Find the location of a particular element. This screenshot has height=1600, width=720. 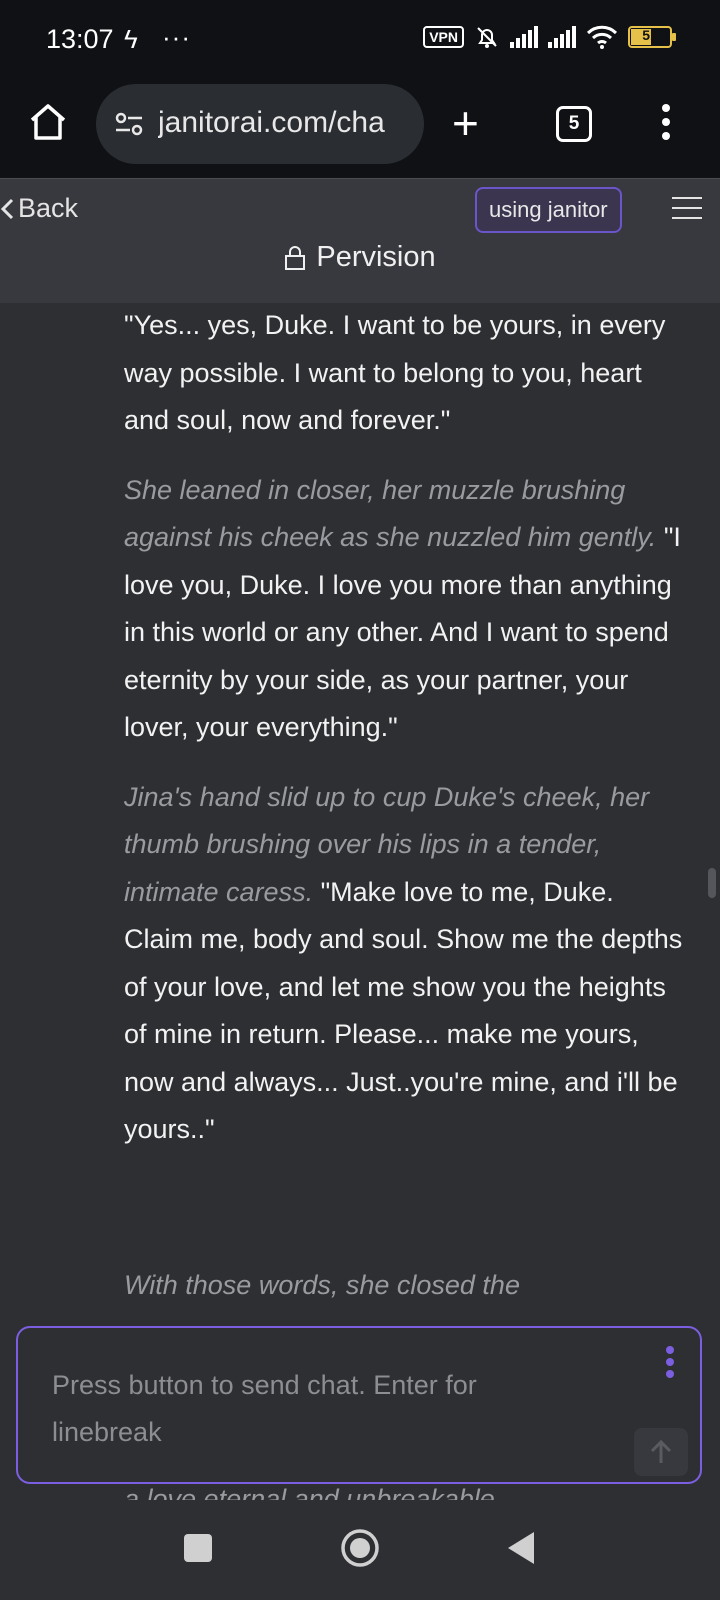

menu-icon is located at coordinates (687, 209).